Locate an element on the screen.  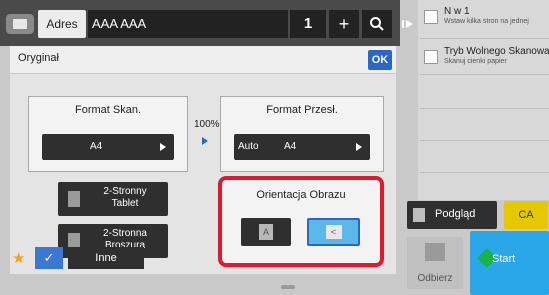
receive-icon is located at coordinates (435, 252).